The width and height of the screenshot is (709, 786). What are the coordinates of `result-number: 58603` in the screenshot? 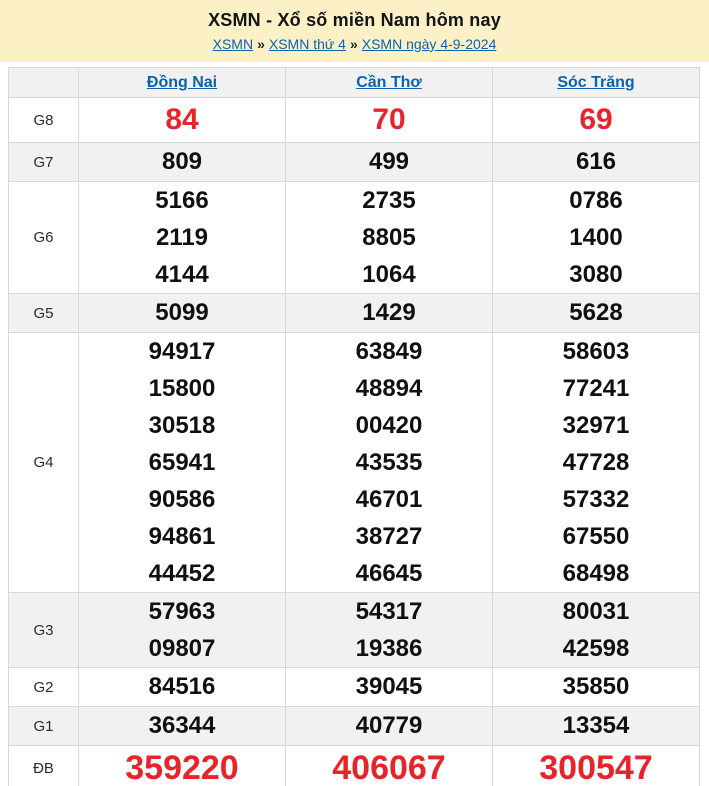 It's located at (596, 351).